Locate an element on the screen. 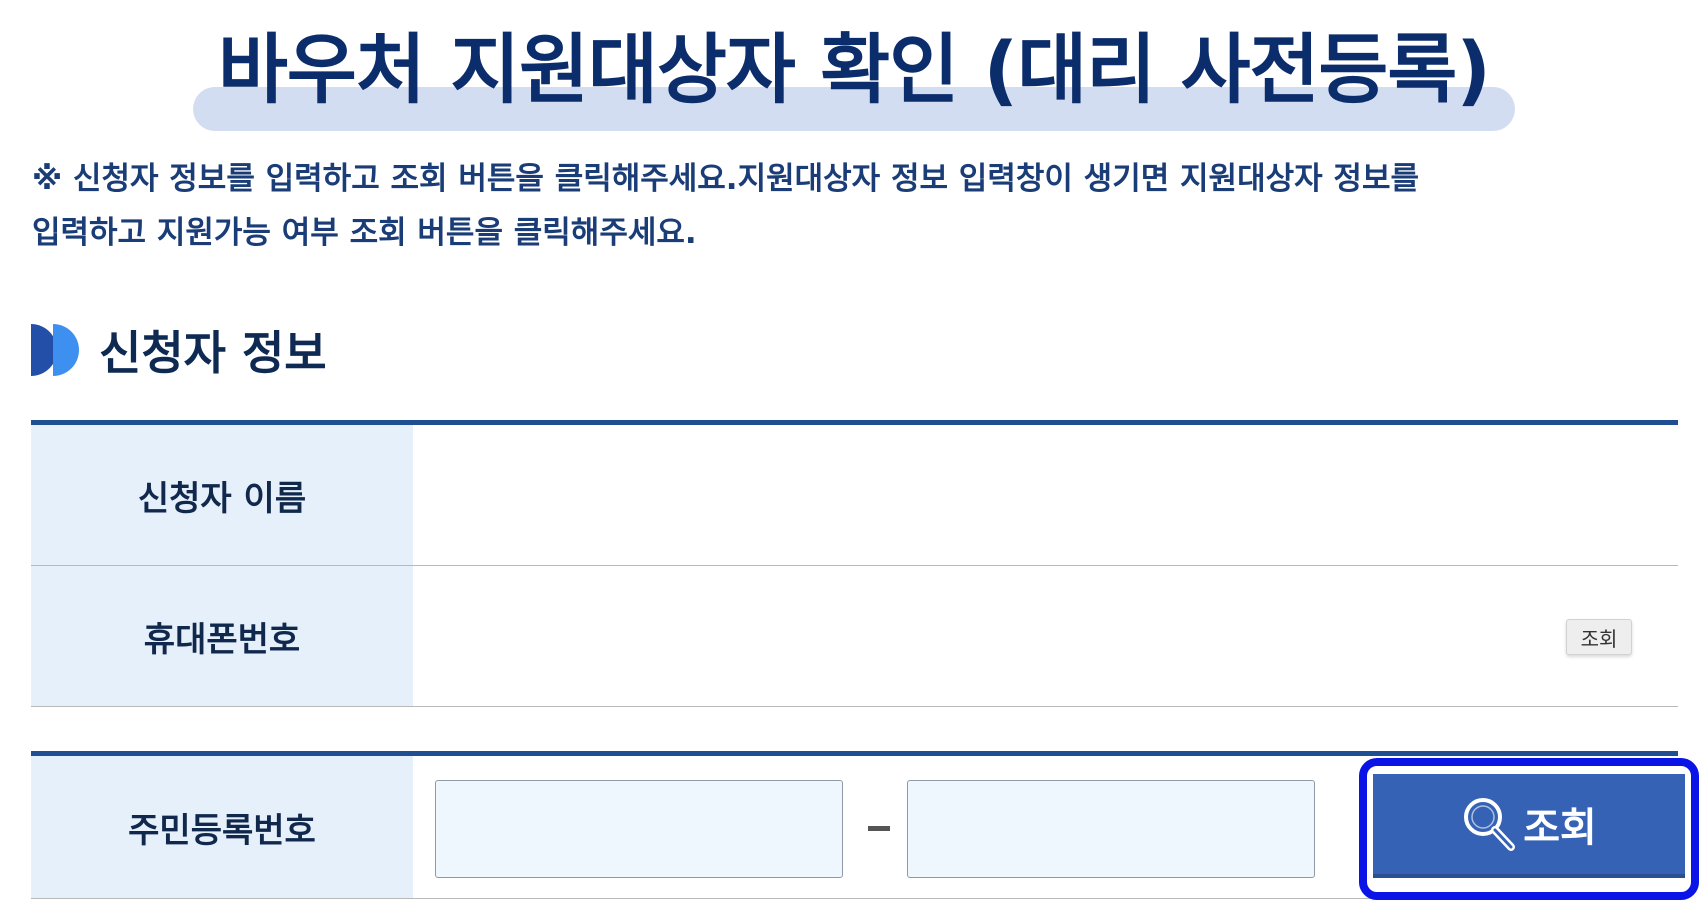 The width and height of the screenshot is (1704, 916). section-heading: 신청자 정보 is located at coordinates (179, 351).